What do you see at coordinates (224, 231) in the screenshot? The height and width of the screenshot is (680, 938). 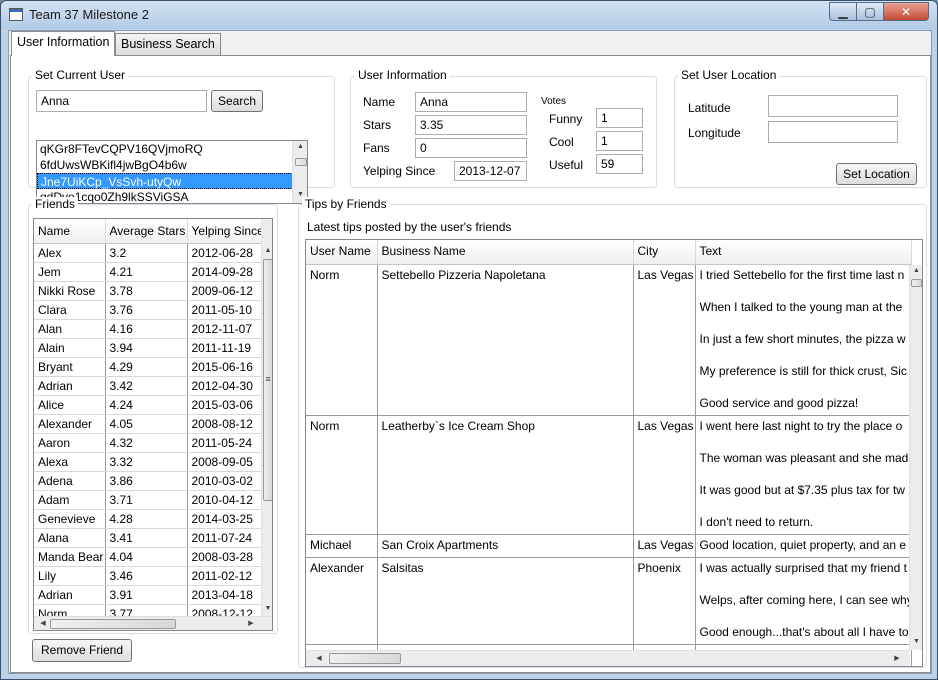 I see `friends-column-header: Yelping Since` at bounding box center [224, 231].